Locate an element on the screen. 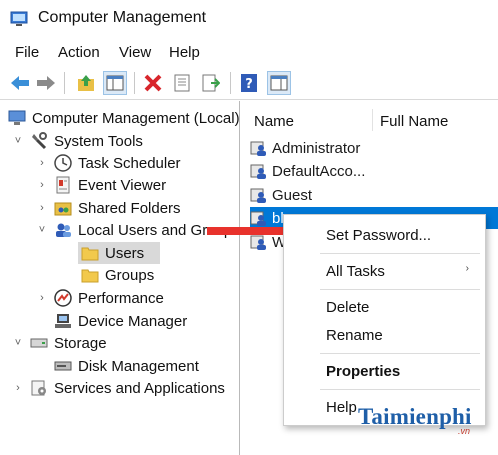 The image size is (498, 455). menu-file: File is located at coordinates (27, 52).